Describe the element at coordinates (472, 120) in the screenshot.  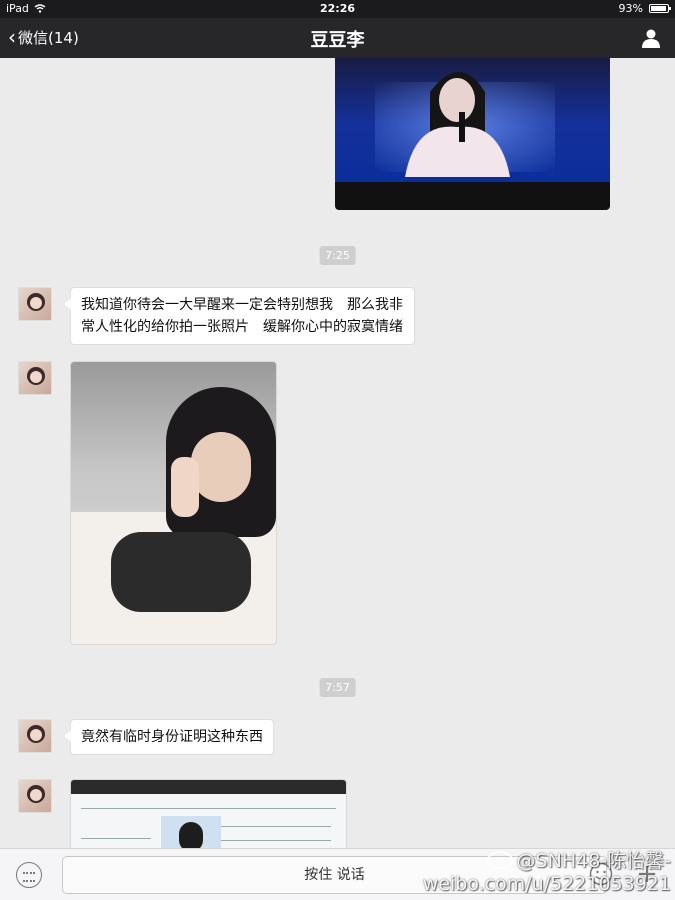
I see `concert-photo` at that location.